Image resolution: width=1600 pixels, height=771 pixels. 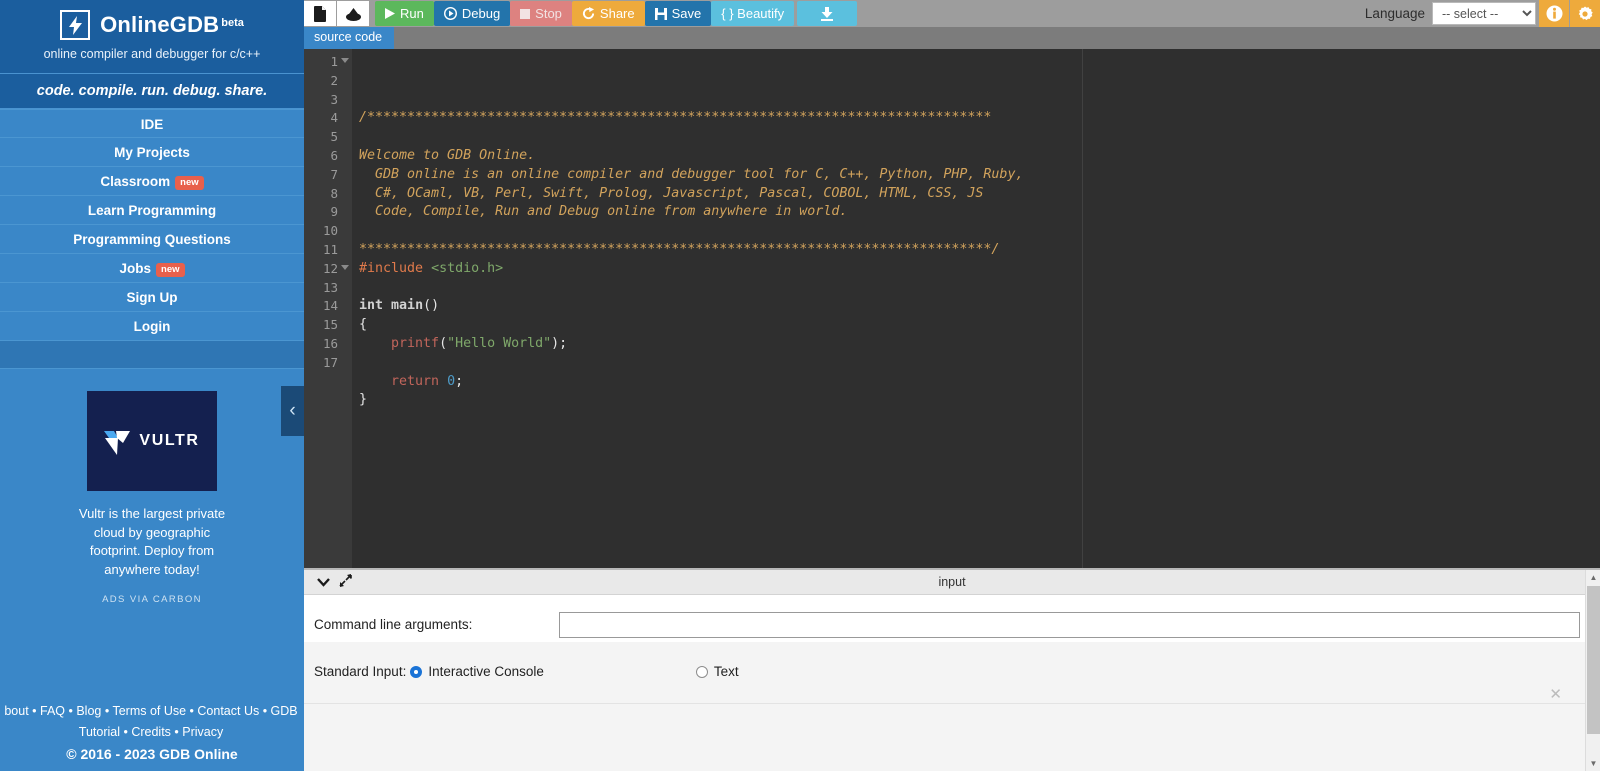 What do you see at coordinates (152, 599) in the screenshot?
I see `ad-attribution: ADS VIA CARBON` at bounding box center [152, 599].